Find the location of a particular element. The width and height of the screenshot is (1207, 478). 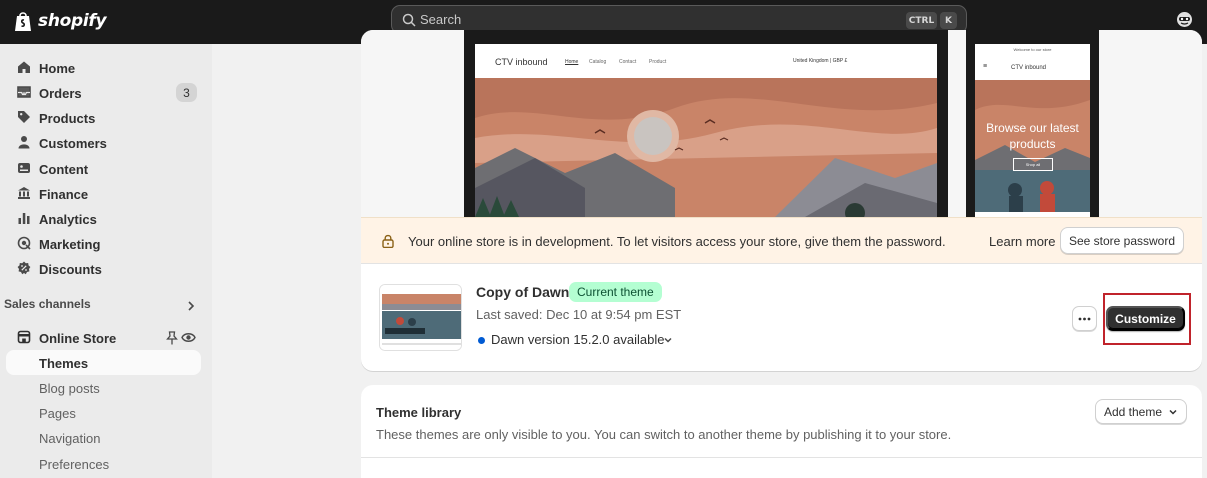

eye-icon is located at coordinates (188, 337).